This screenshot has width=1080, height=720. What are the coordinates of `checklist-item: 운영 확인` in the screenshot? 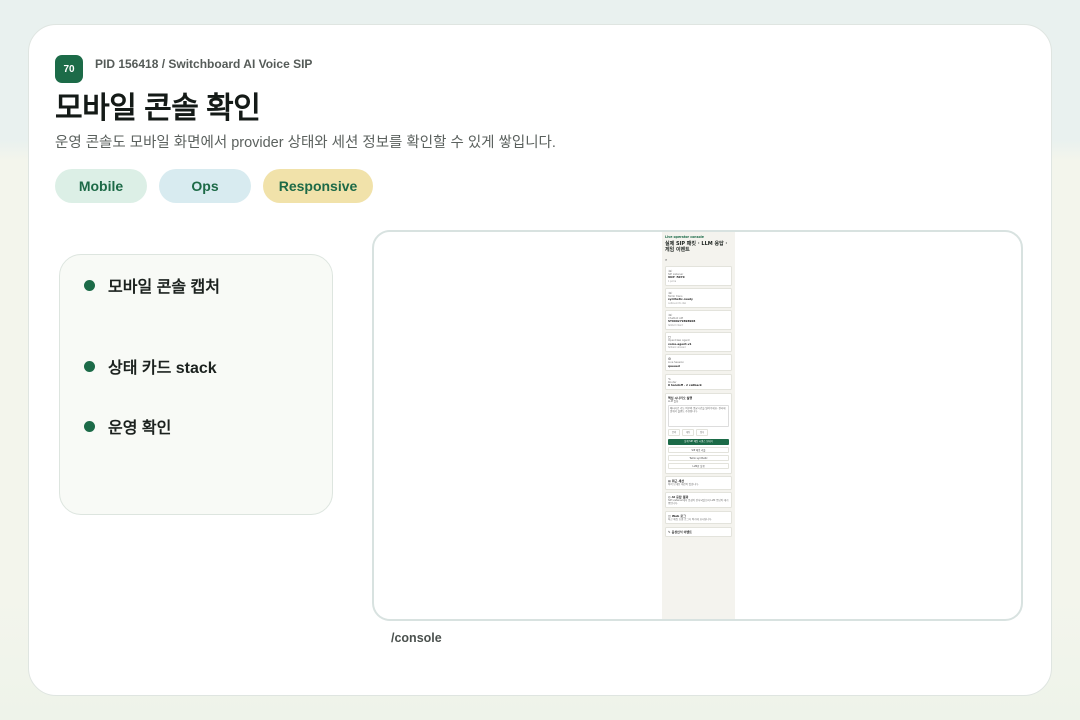 It's located at (196, 426).